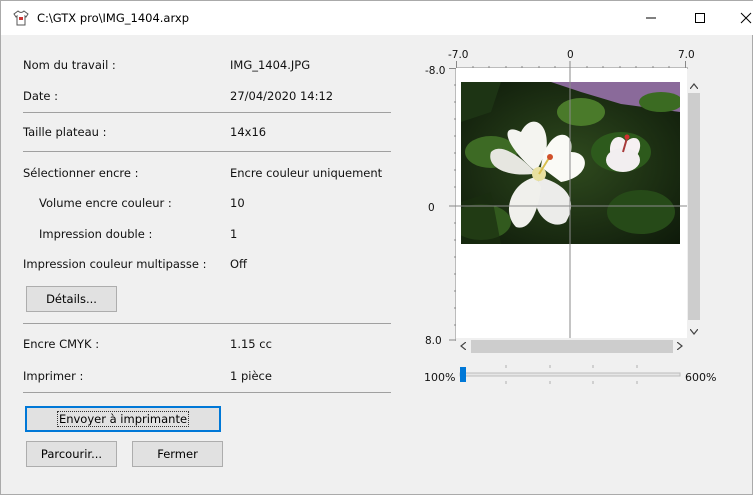 Image resolution: width=753 pixels, height=495 pixels. I want to click on horizontal-scroll-thumb, so click(572, 346).